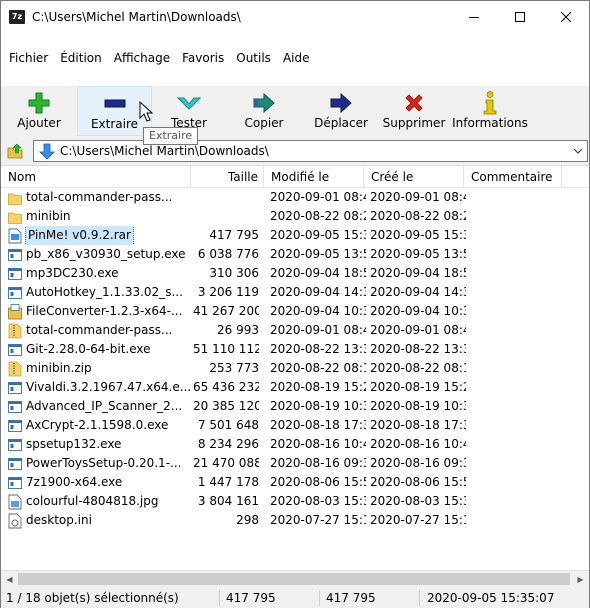  What do you see at coordinates (28, 58) in the screenshot?
I see `menu-fichier: Fichier` at bounding box center [28, 58].